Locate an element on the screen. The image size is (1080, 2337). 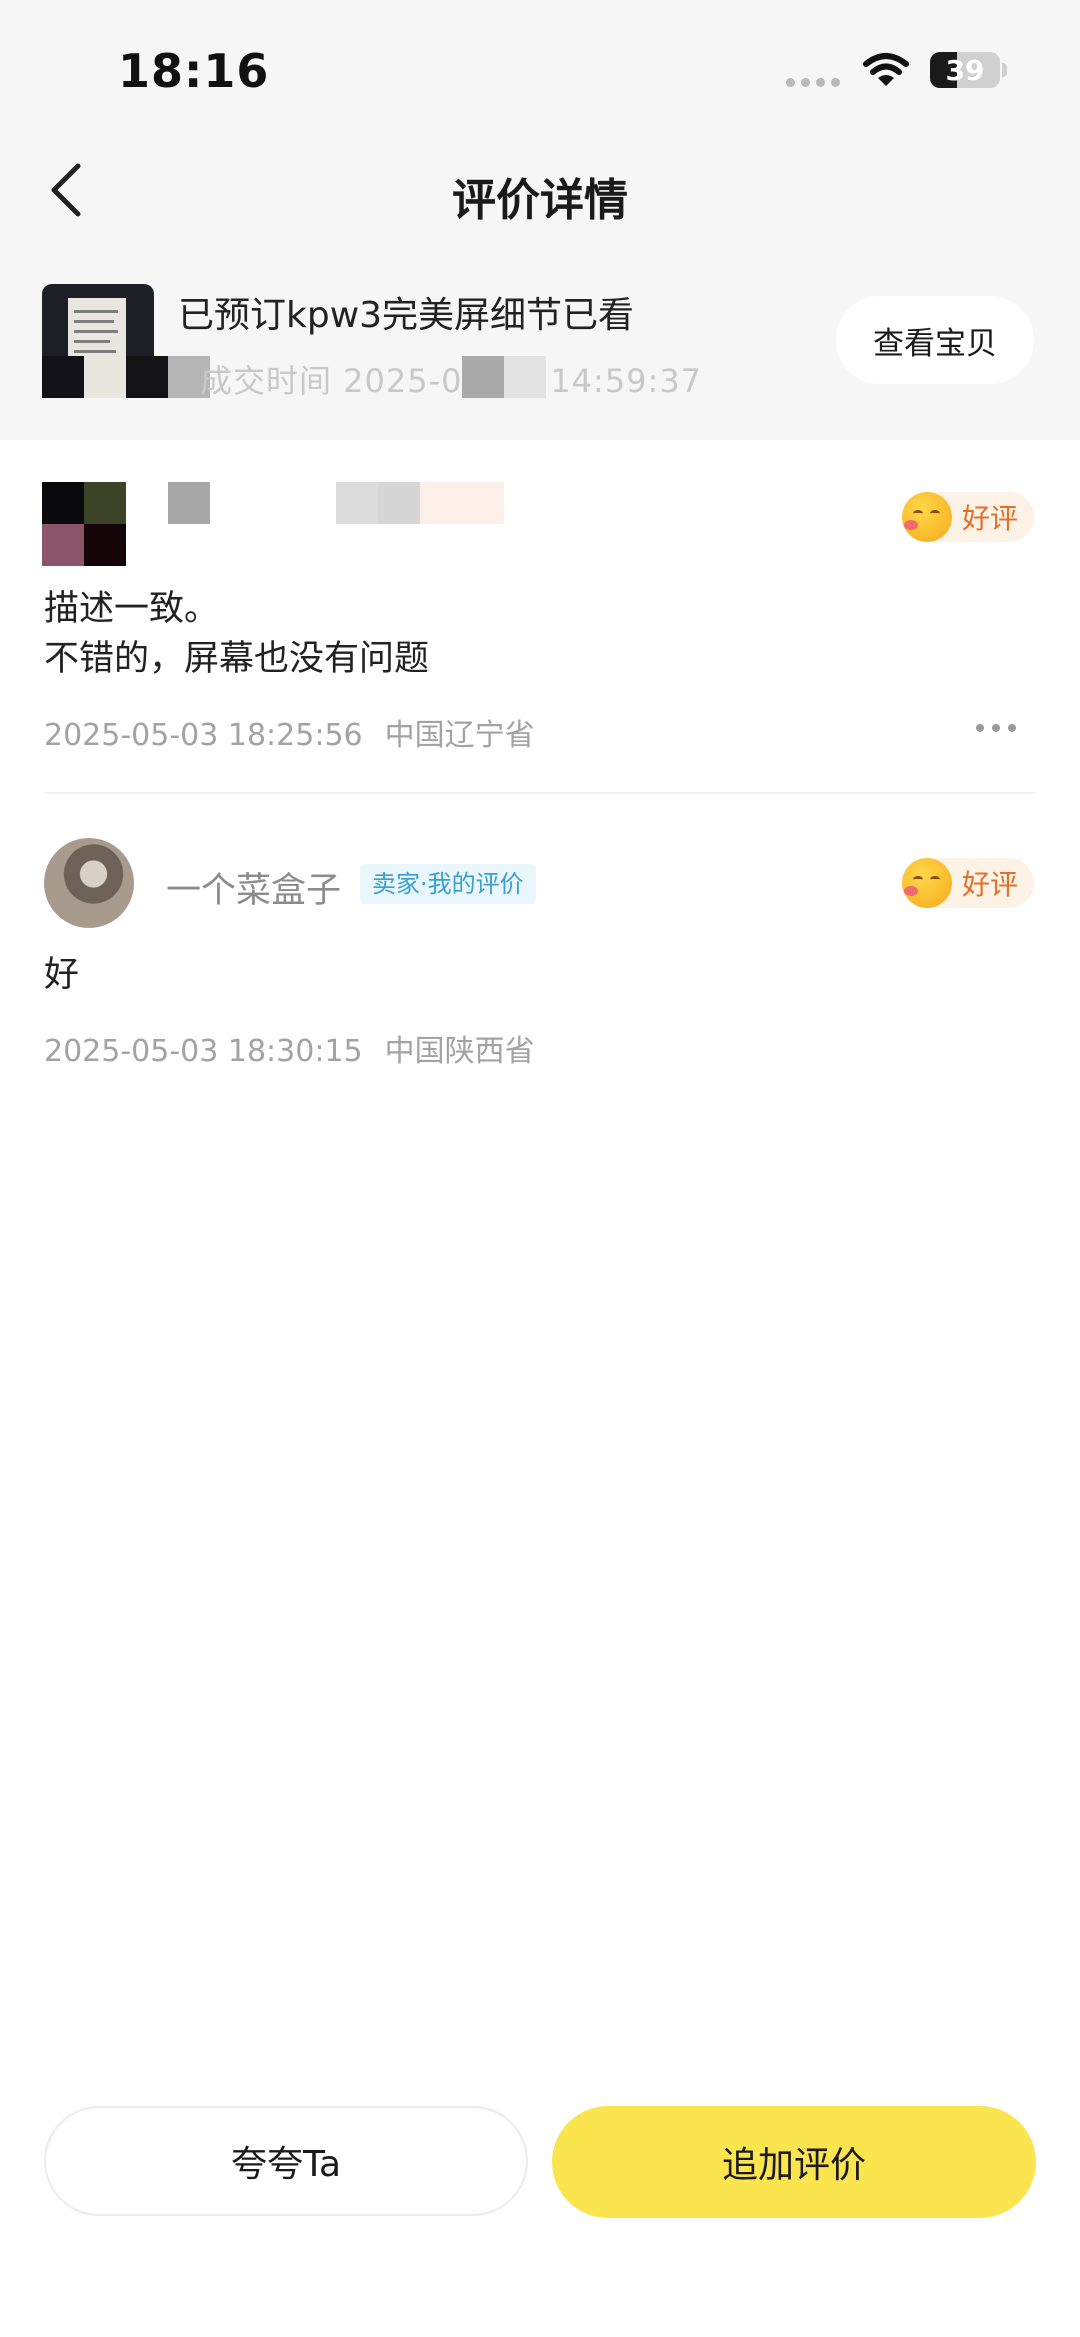
page-title: 评价详情 is located at coordinates (540, 200).